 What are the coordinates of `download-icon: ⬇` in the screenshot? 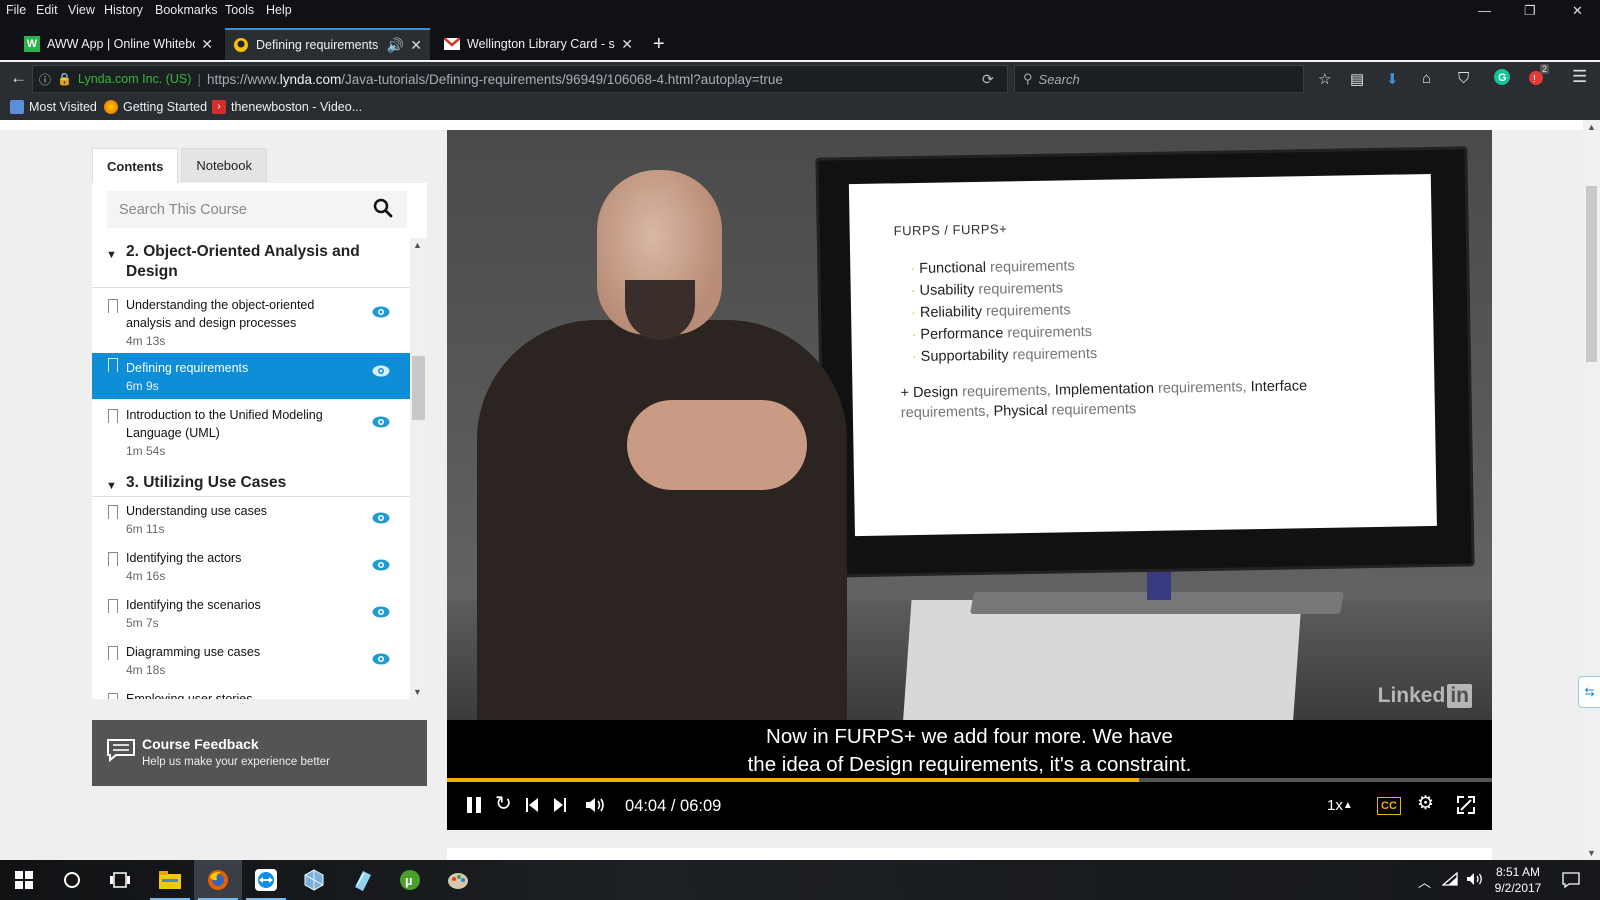 It's located at (1392, 79).